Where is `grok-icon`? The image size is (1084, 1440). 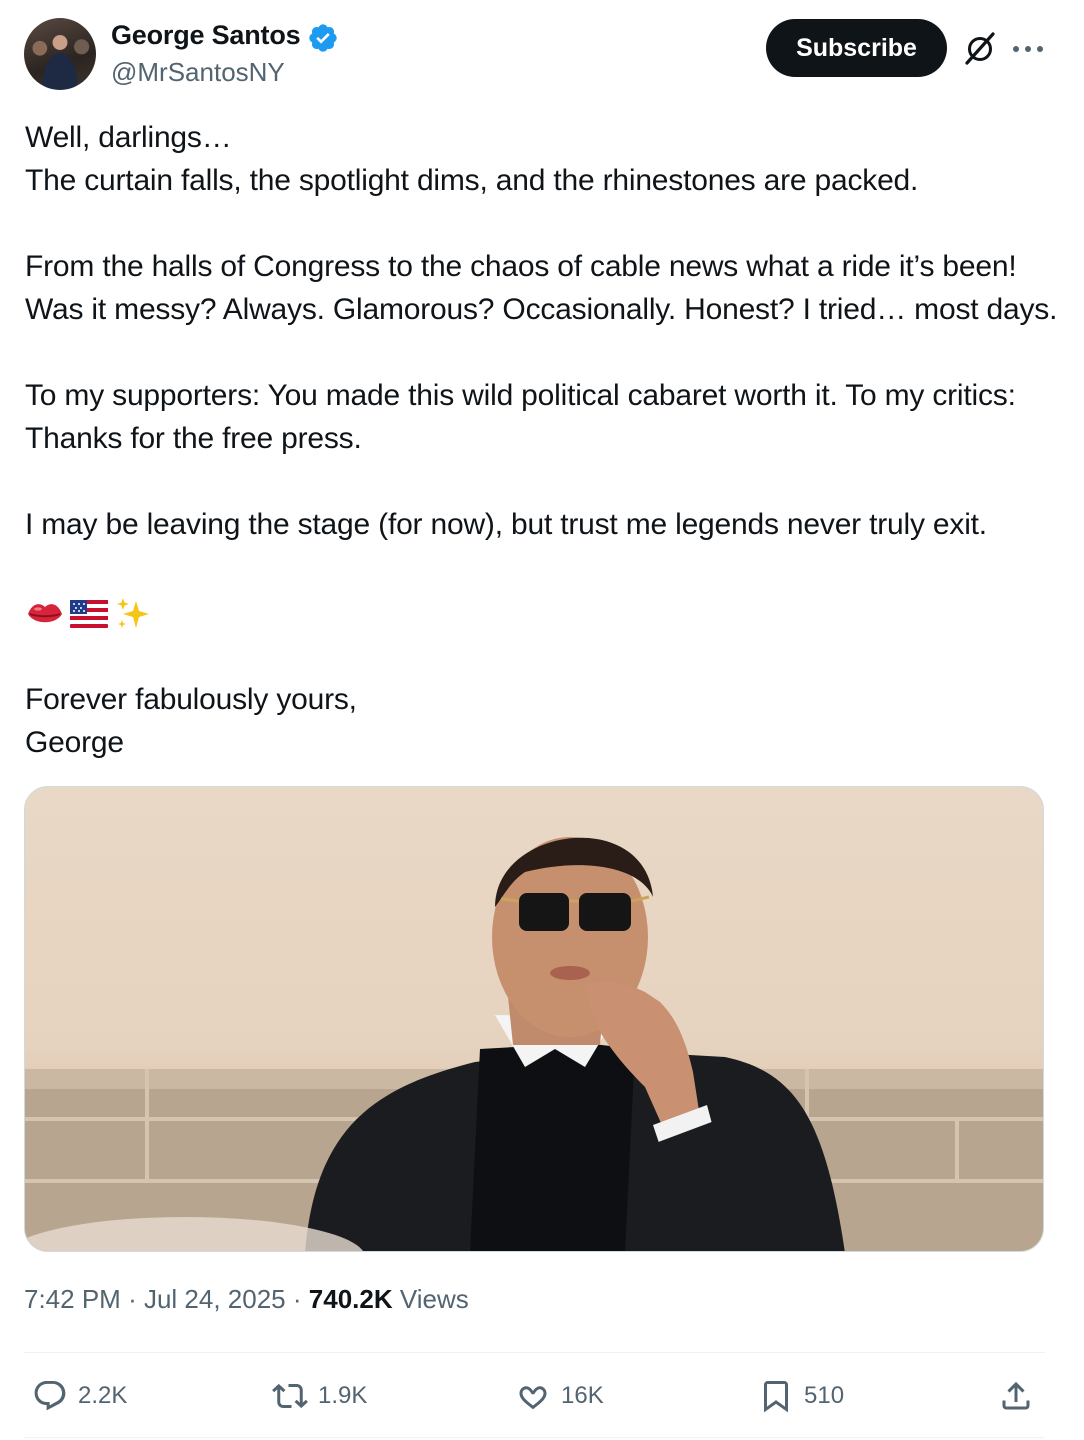 grok-icon is located at coordinates (980, 48).